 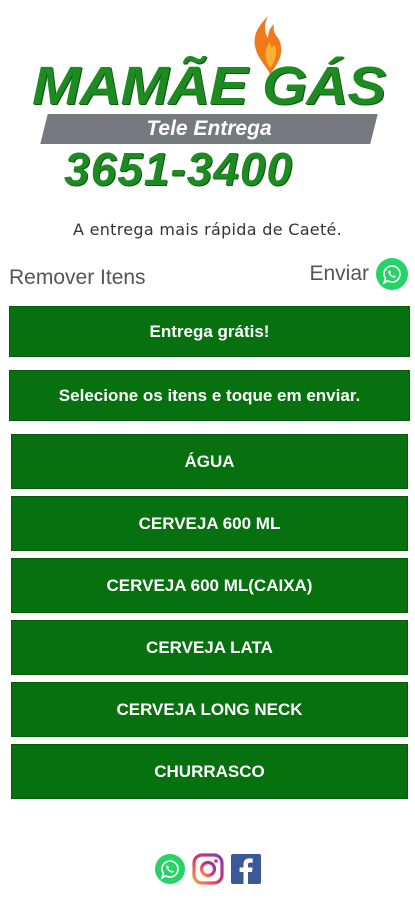 I want to click on tagline: A entrega mais rápida de Caeté., so click(x=207, y=229).